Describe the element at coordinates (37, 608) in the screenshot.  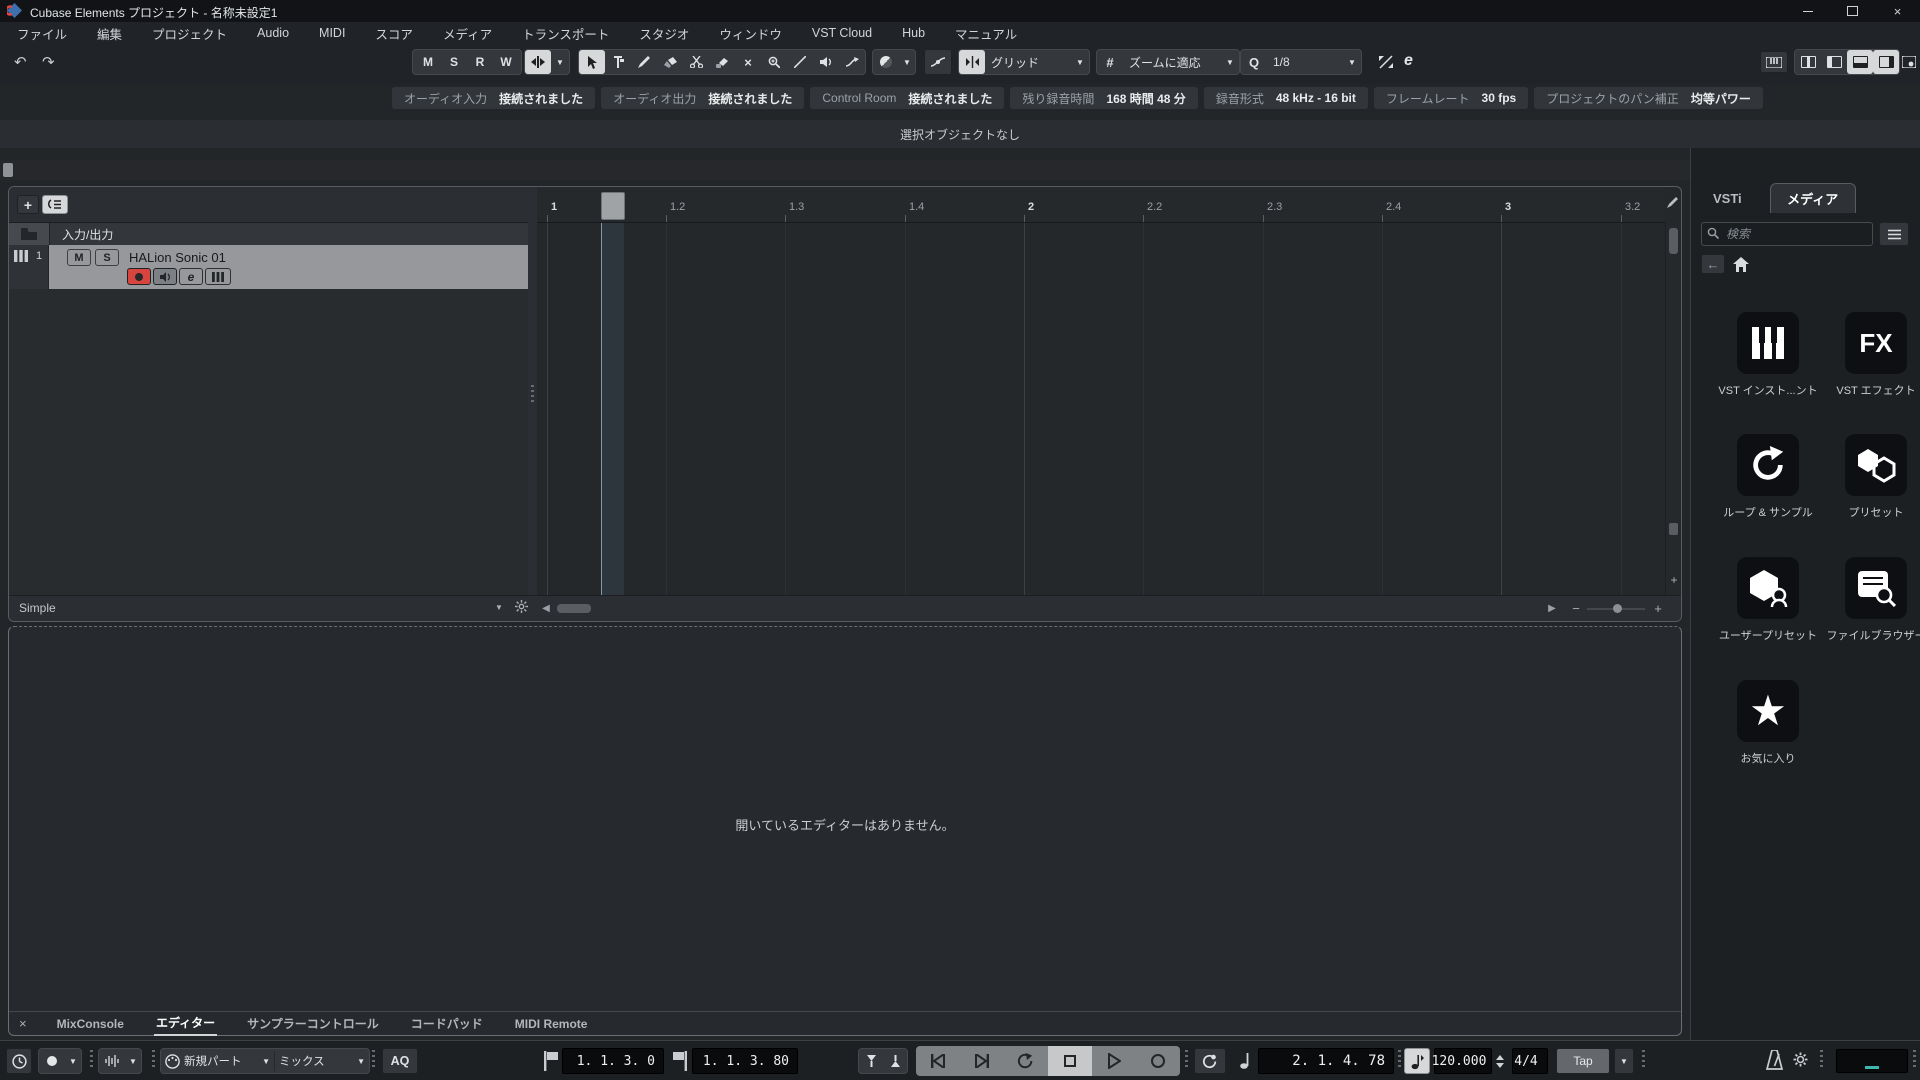
I see `track-controls-preset-label: Simple` at that location.